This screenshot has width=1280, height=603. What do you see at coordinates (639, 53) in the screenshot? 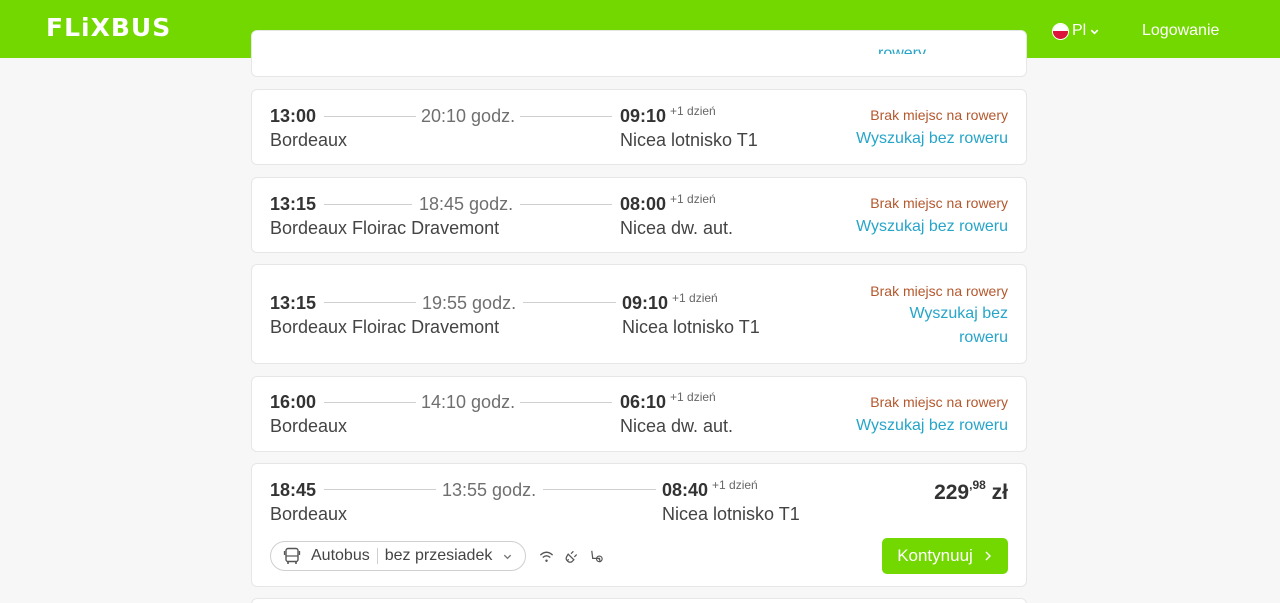
I see `ride-card-partial: rowery` at bounding box center [639, 53].